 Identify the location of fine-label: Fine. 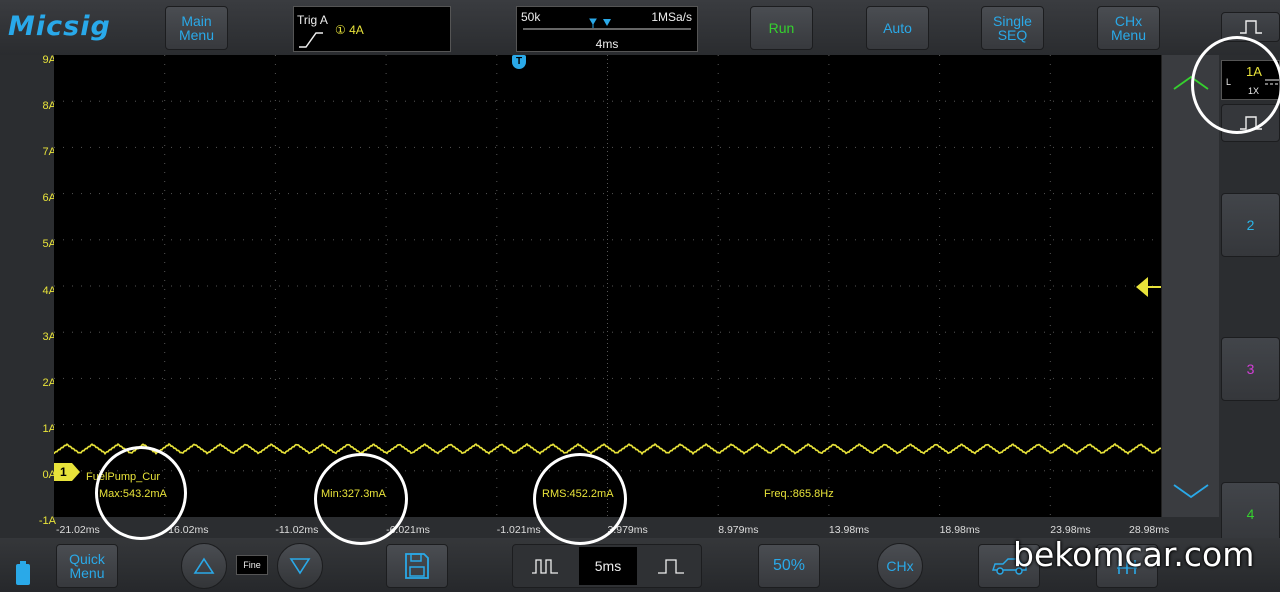
(252, 565).